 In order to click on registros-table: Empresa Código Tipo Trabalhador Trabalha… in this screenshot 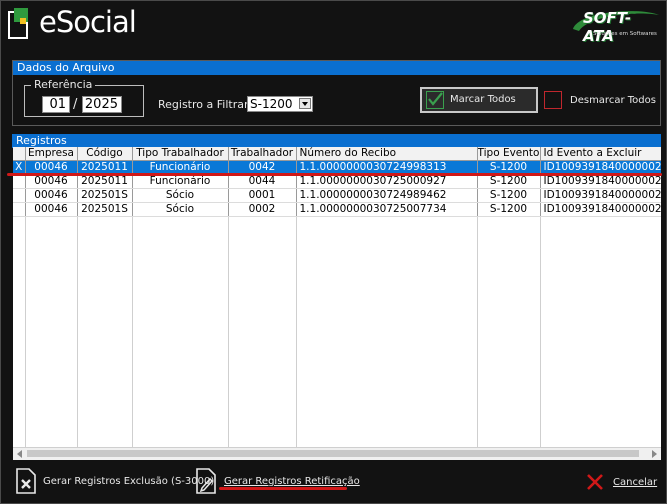, I will do `click(337, 182)`.